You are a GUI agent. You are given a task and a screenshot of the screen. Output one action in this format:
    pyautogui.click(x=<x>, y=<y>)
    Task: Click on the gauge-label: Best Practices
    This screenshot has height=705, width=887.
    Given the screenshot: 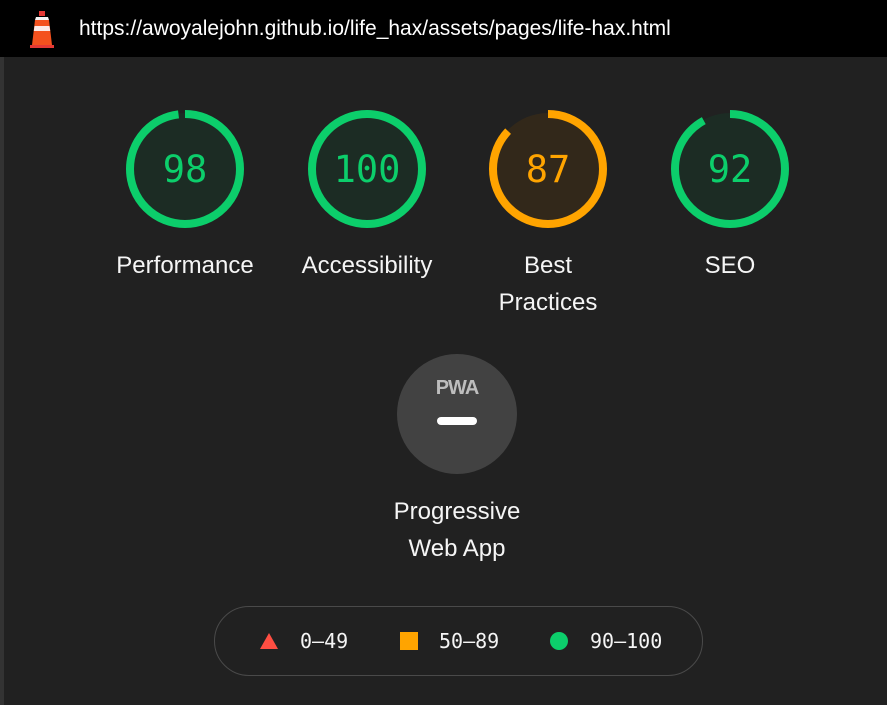 What is the action you would take?
    pyautogui.click(x=548, y=284)
    